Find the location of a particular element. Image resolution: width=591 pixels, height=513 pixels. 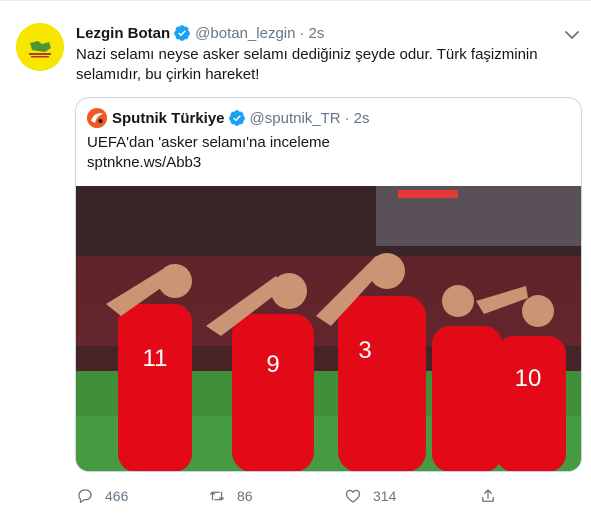

quoted-author-name: Sputnik Türkiye is located at coordinates (168, 118).